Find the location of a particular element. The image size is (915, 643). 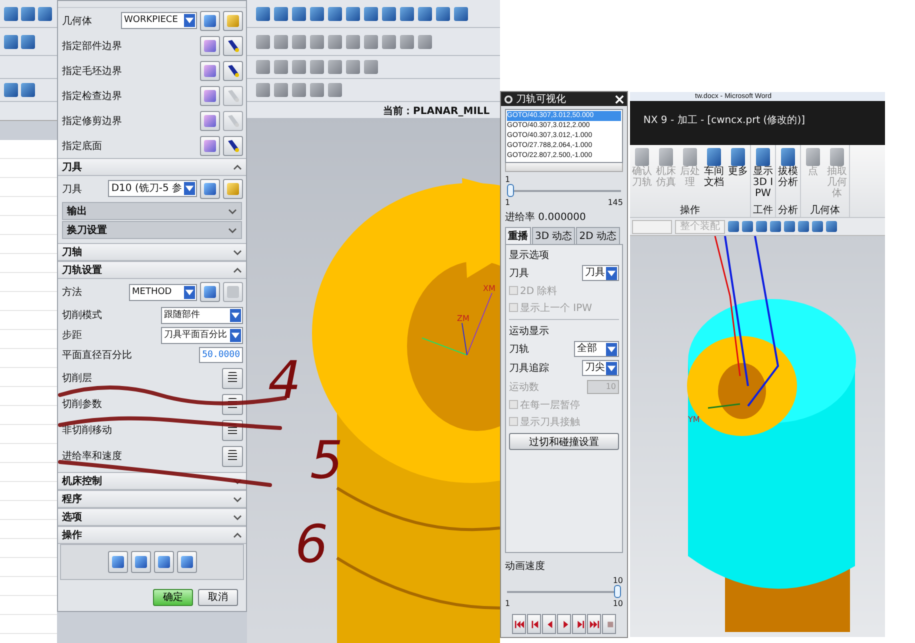

field-label: 刀具追踪 is located at coordinates (529, 368).